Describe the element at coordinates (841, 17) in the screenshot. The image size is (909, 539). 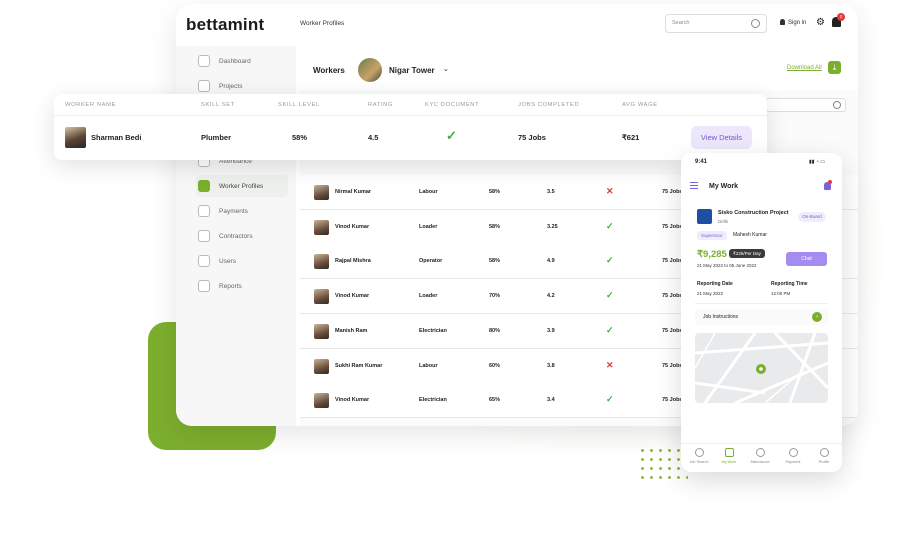
I see `notification-badge: 2` at that location.